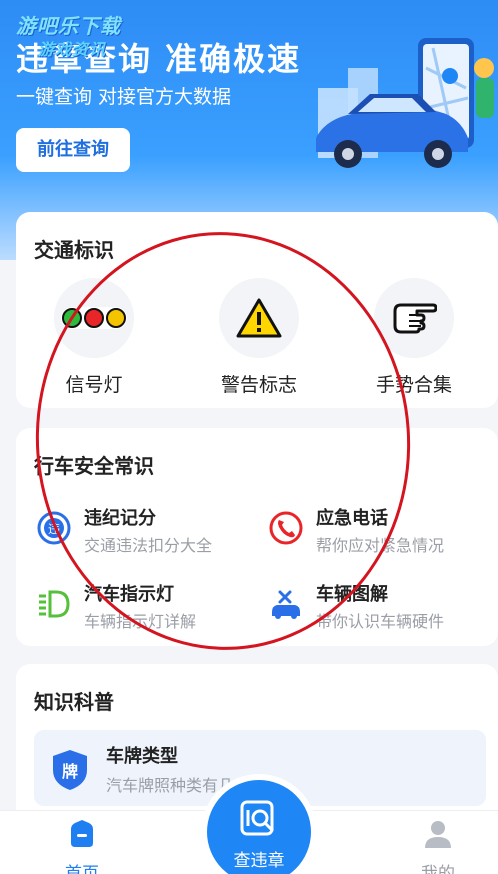 This screenshot has height=874, width=498. What do you see at coordinates (94, 466) in the screenshot?
I see `section-title: 行车安全常识` at bounding box center [94, 466].